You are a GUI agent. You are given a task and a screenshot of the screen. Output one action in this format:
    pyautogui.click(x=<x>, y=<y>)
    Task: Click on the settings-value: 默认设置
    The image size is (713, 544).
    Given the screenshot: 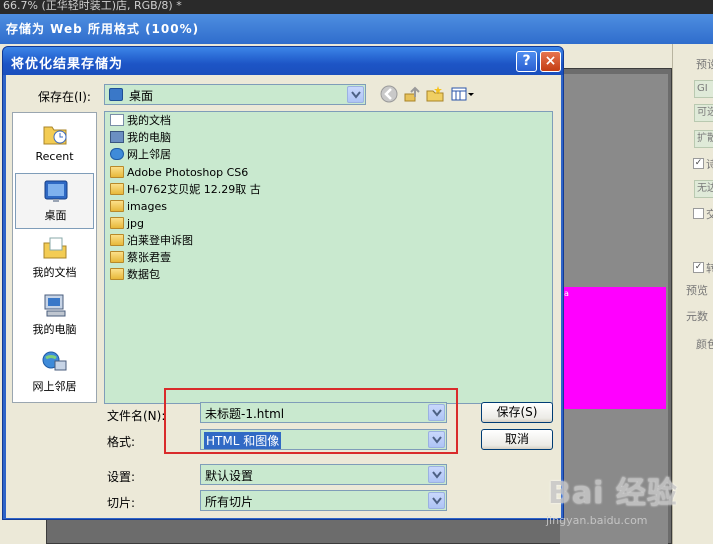 What is the action you would take?
    pyautogui.click(x=229, y=476)
    